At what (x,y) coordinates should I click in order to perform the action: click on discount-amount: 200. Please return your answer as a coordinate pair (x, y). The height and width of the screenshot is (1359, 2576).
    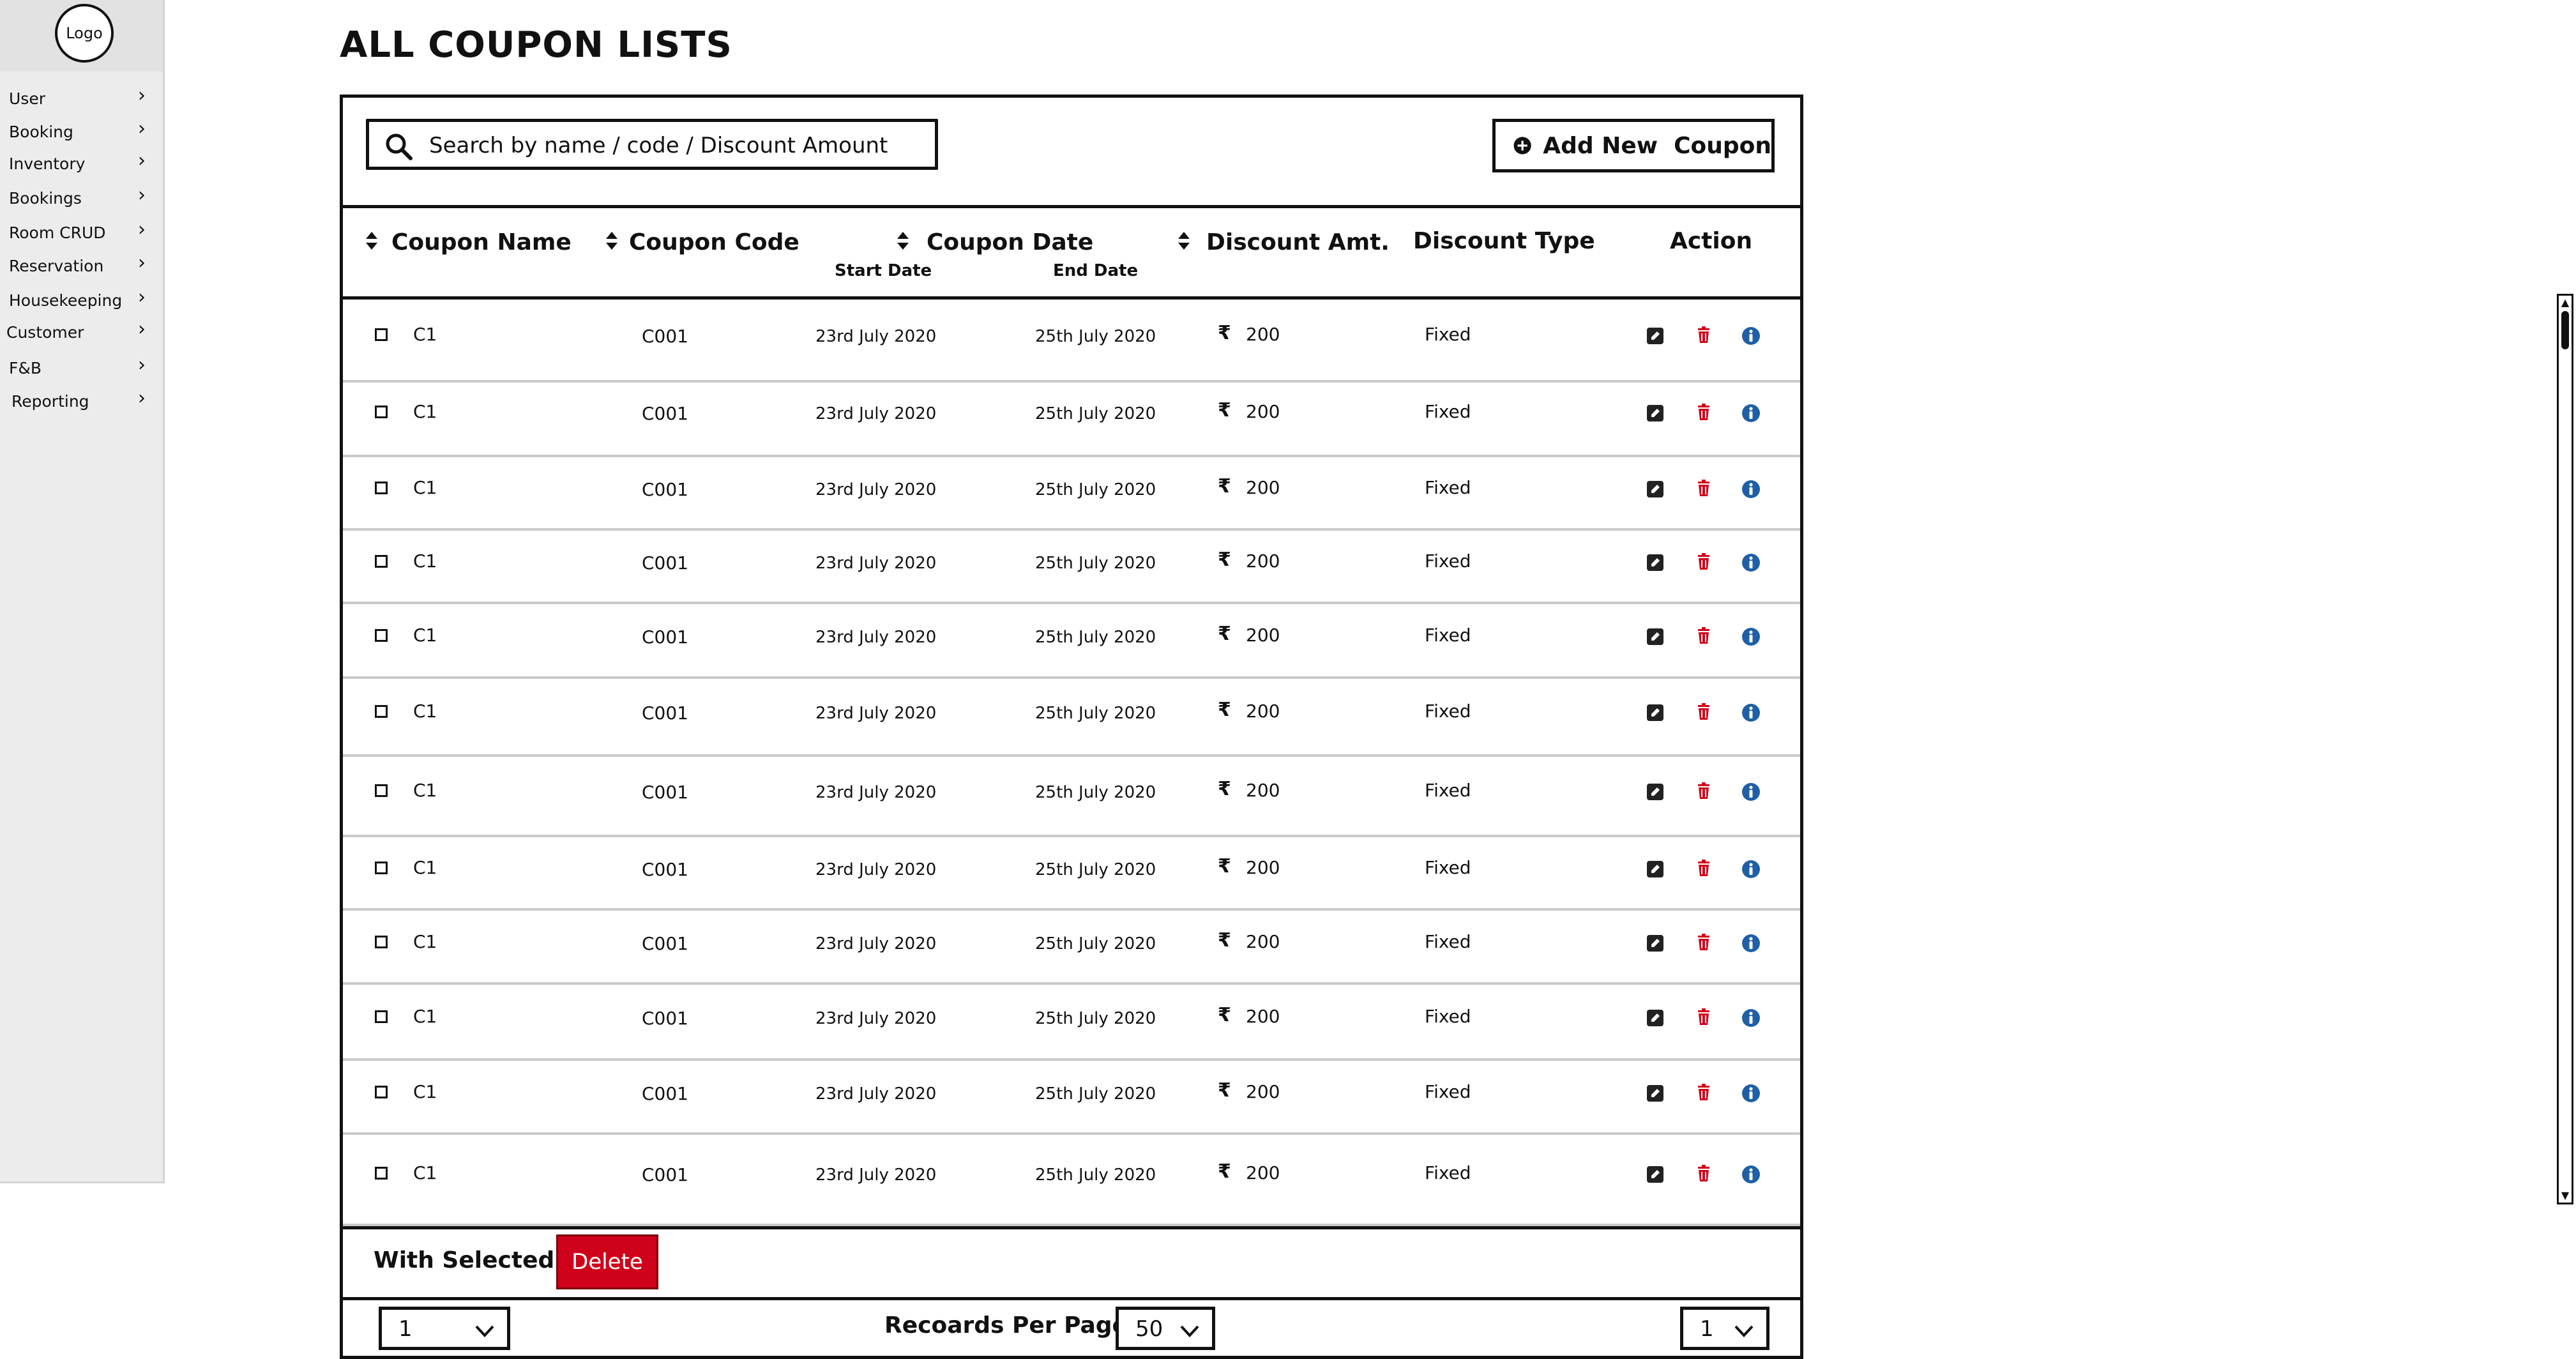
    Looking at the image, I should click on (1263, 1016).